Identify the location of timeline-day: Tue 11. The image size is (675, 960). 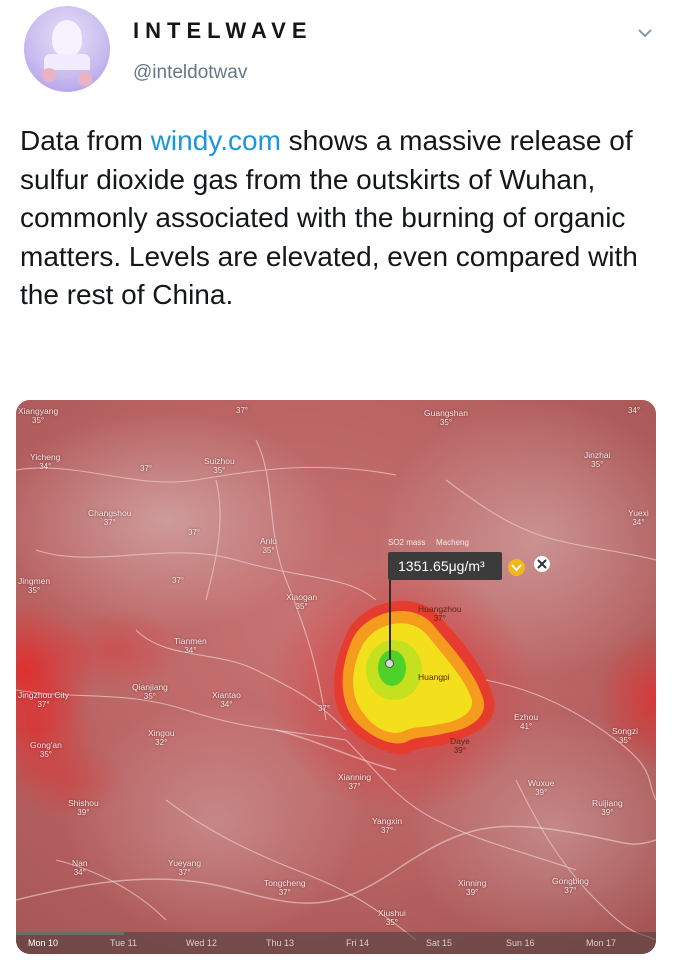
(123, 943).